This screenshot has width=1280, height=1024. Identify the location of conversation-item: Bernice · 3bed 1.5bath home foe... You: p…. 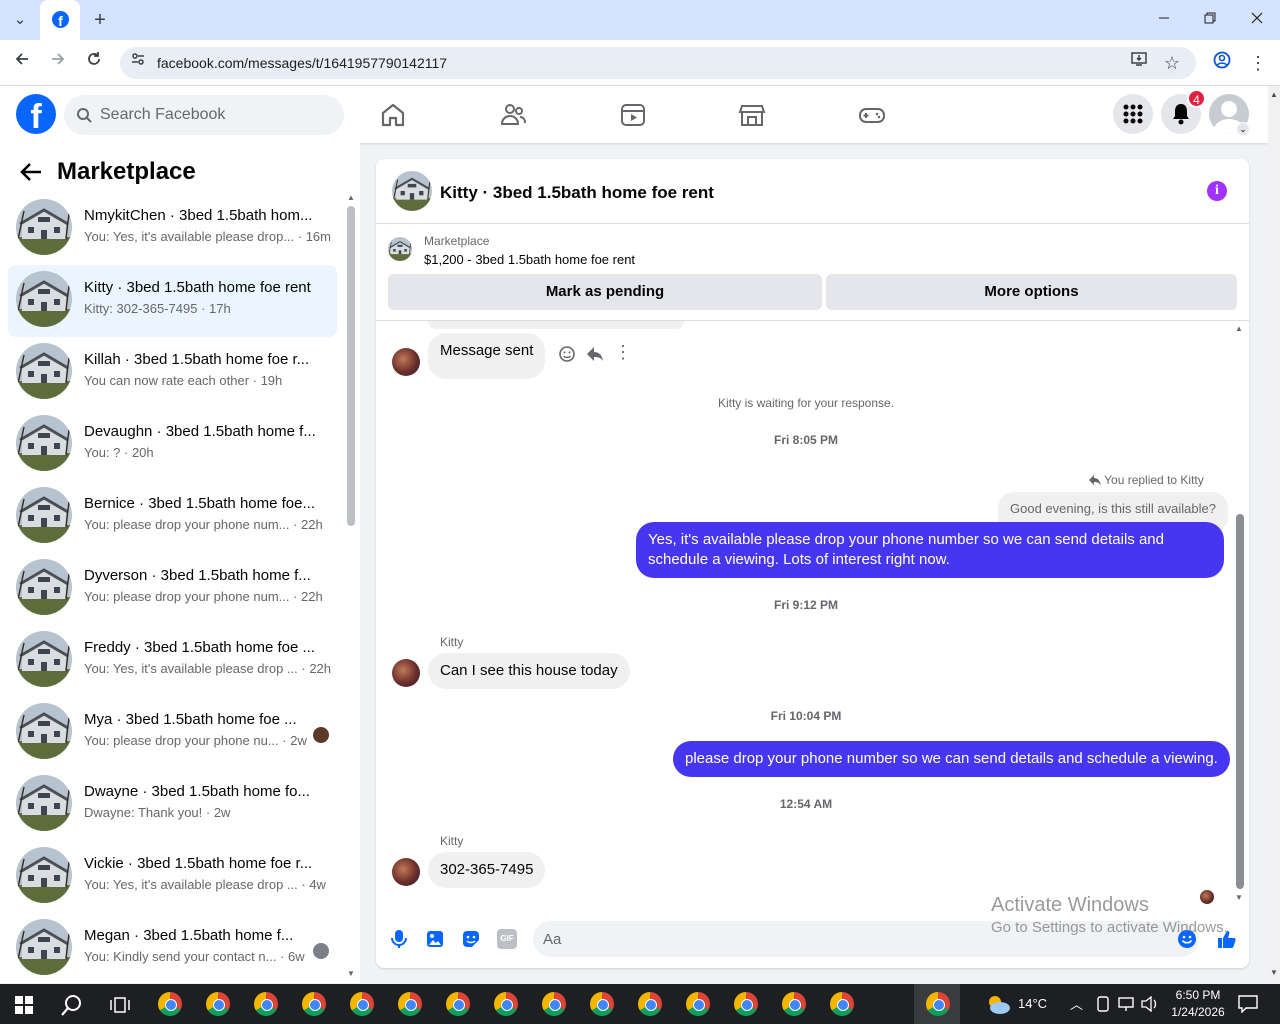
(172, 517).